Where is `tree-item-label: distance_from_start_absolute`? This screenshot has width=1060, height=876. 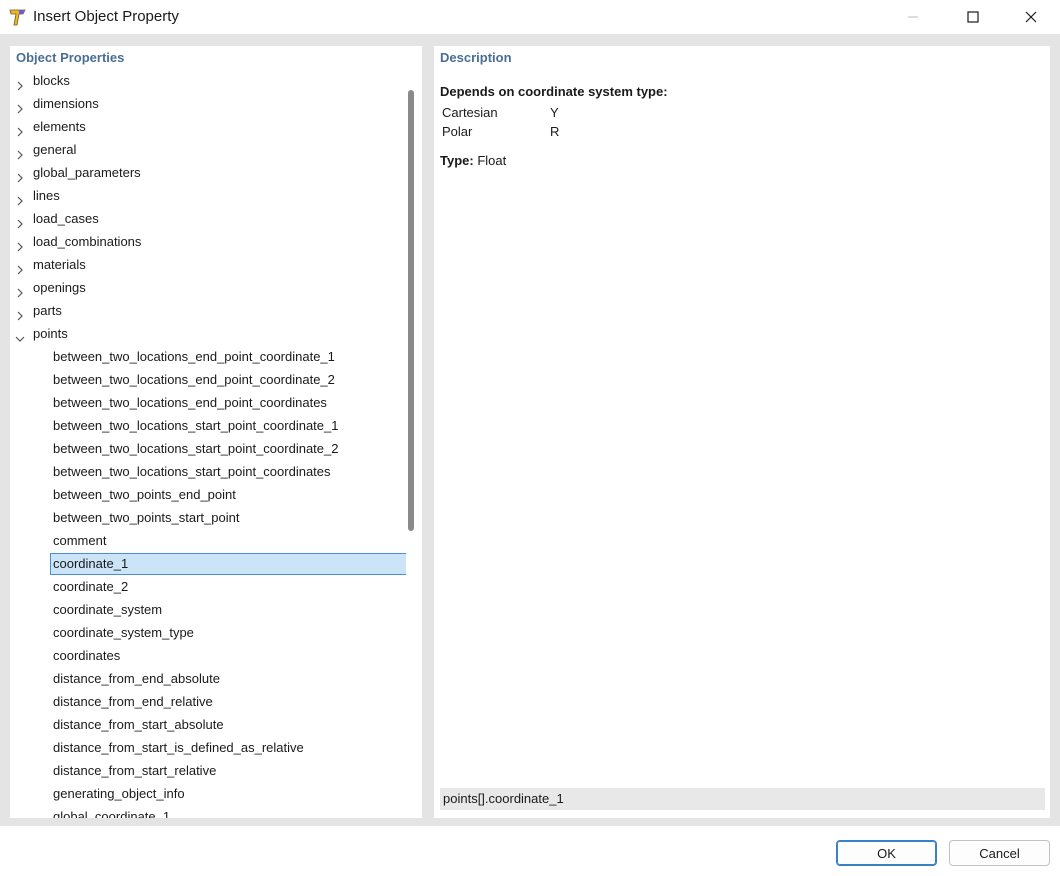 tree-item-label: distance_from_start_absolute is located at coordinates (138, 724).